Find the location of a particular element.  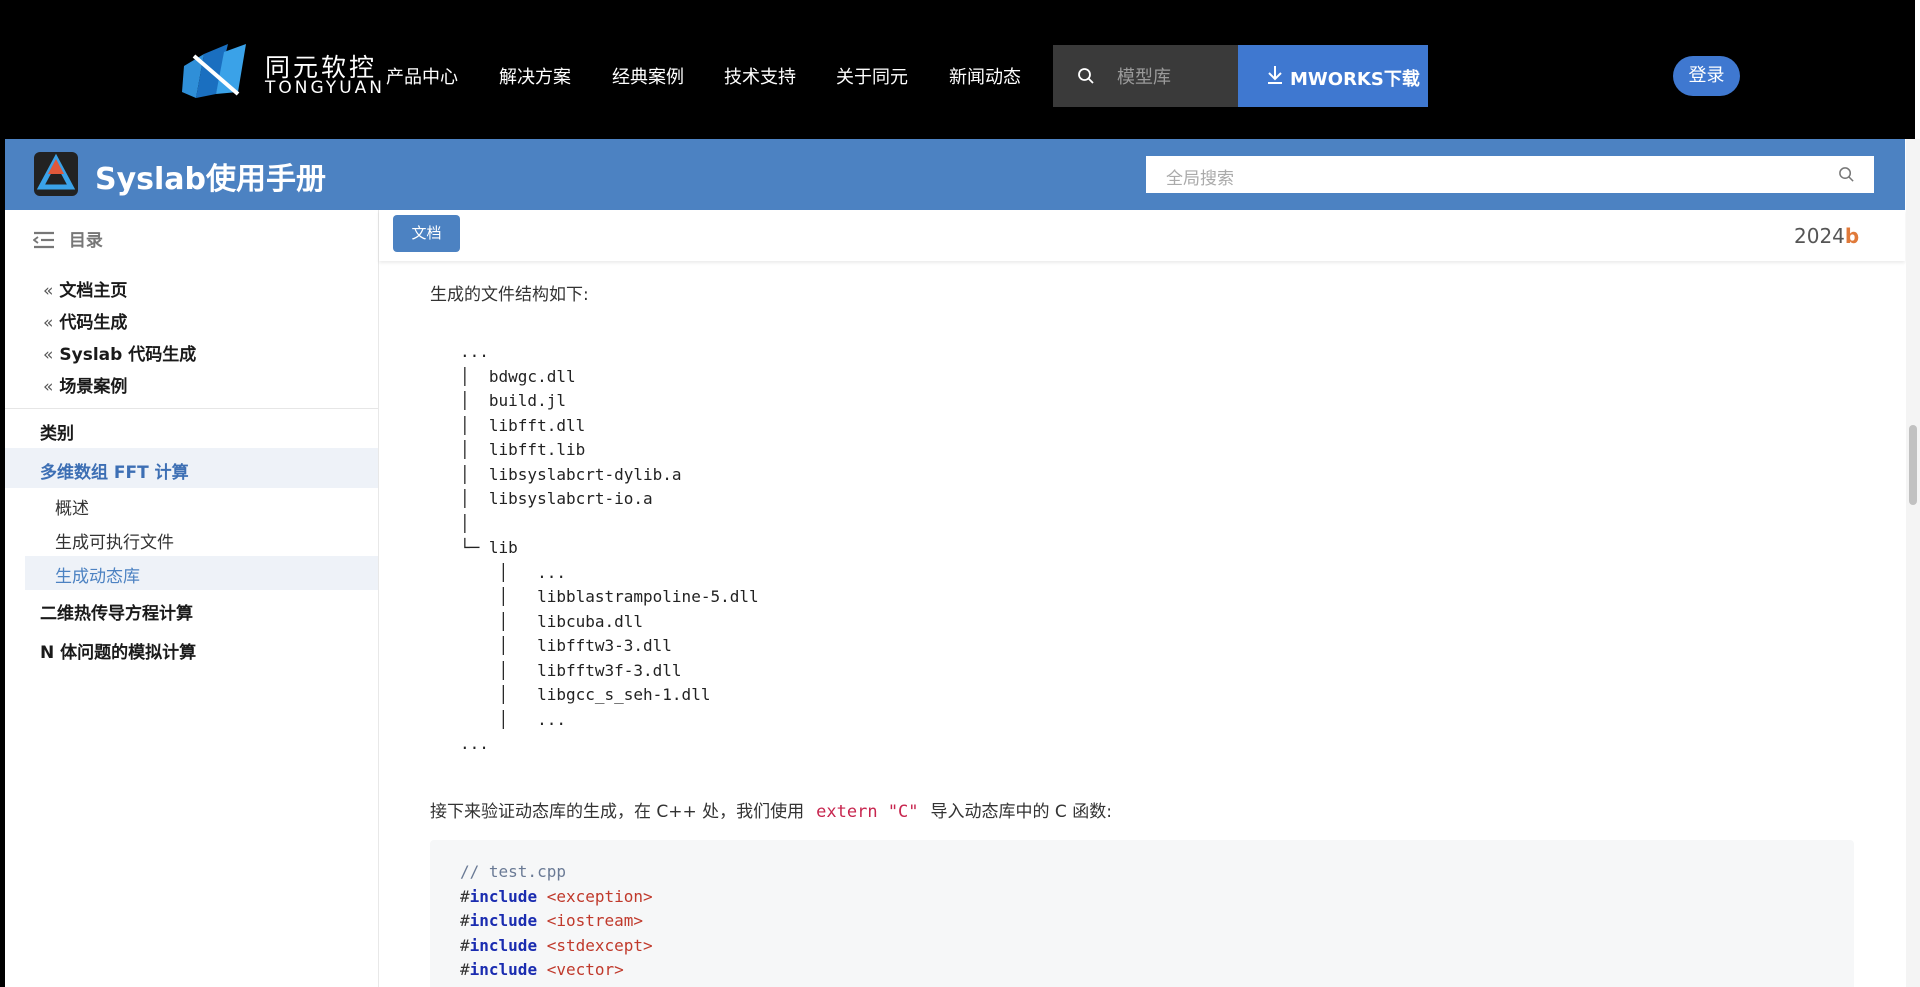

nav-support: 技术支持 is located at coordinates (760, 76).